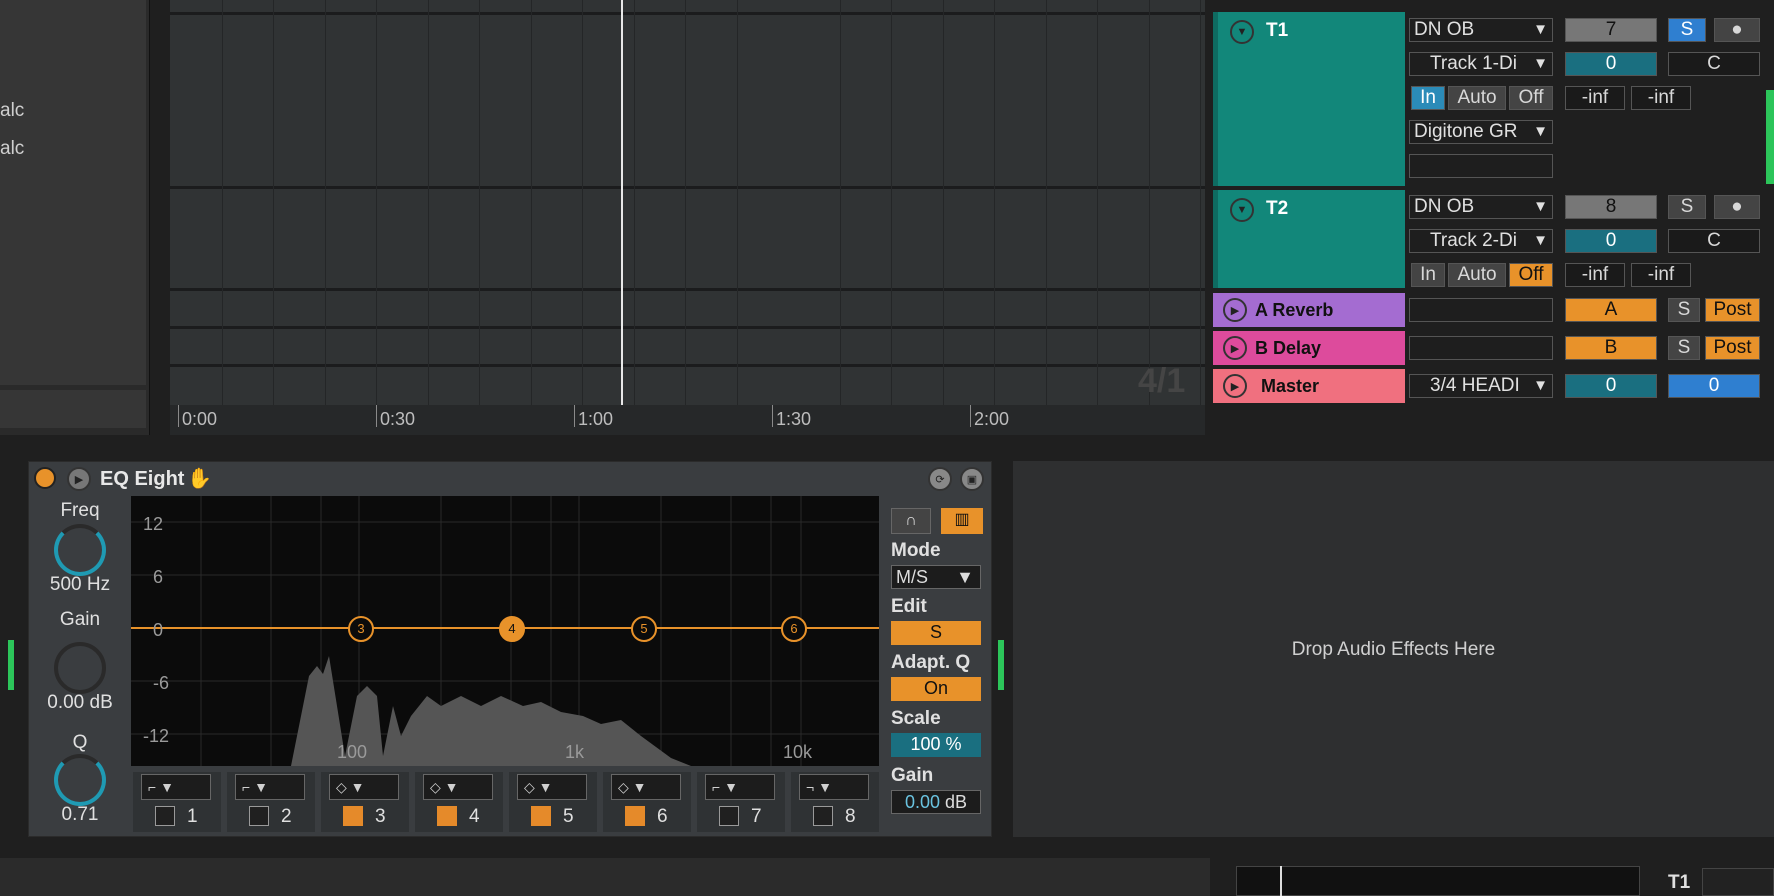 This screenshot has width=1774, height=896. What do you see at coordinates (80, 550) in the screenshot?
I see `freq-knob` at bounding box center [80, 550].